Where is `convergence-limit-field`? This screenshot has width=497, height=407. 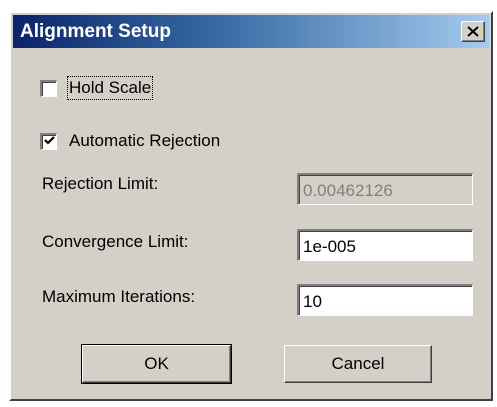 convergence-limit-field is located at coordinates (385, 245).